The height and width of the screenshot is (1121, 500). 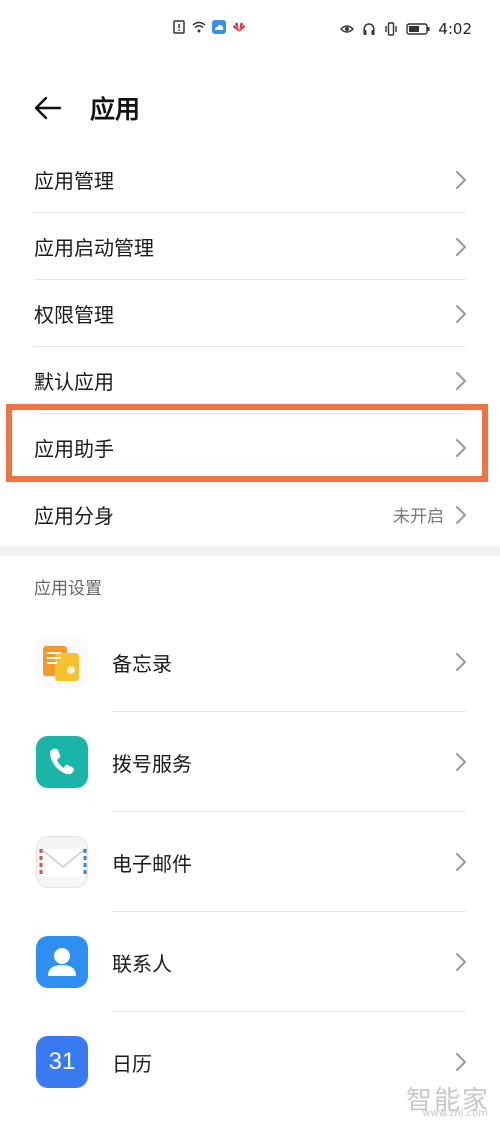 I want to click on menu-item-label: 应用分身, so click(x=74, y=516).